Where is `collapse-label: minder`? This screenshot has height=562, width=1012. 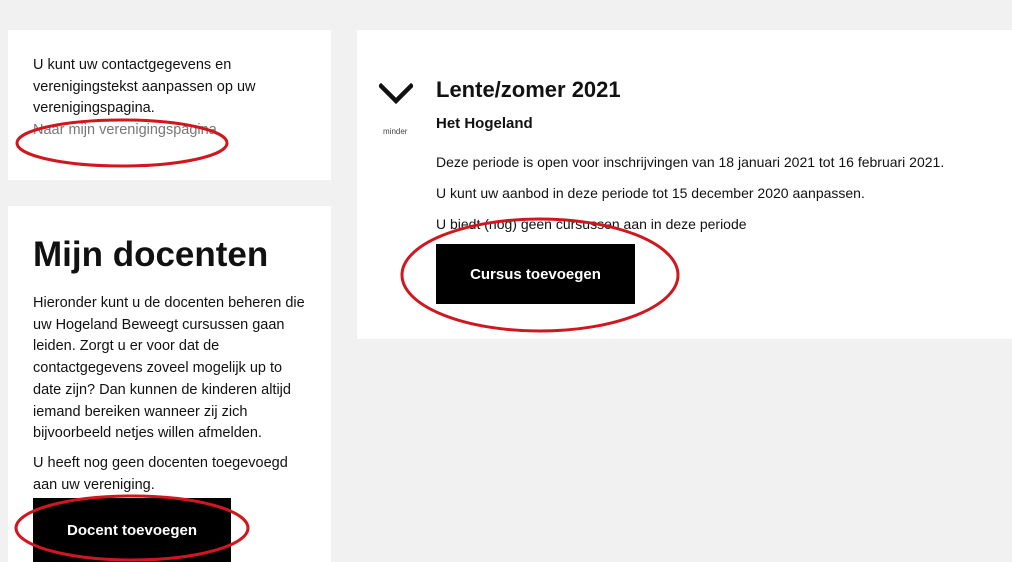 collapse-label: minder is located at coordinates (395, 131).